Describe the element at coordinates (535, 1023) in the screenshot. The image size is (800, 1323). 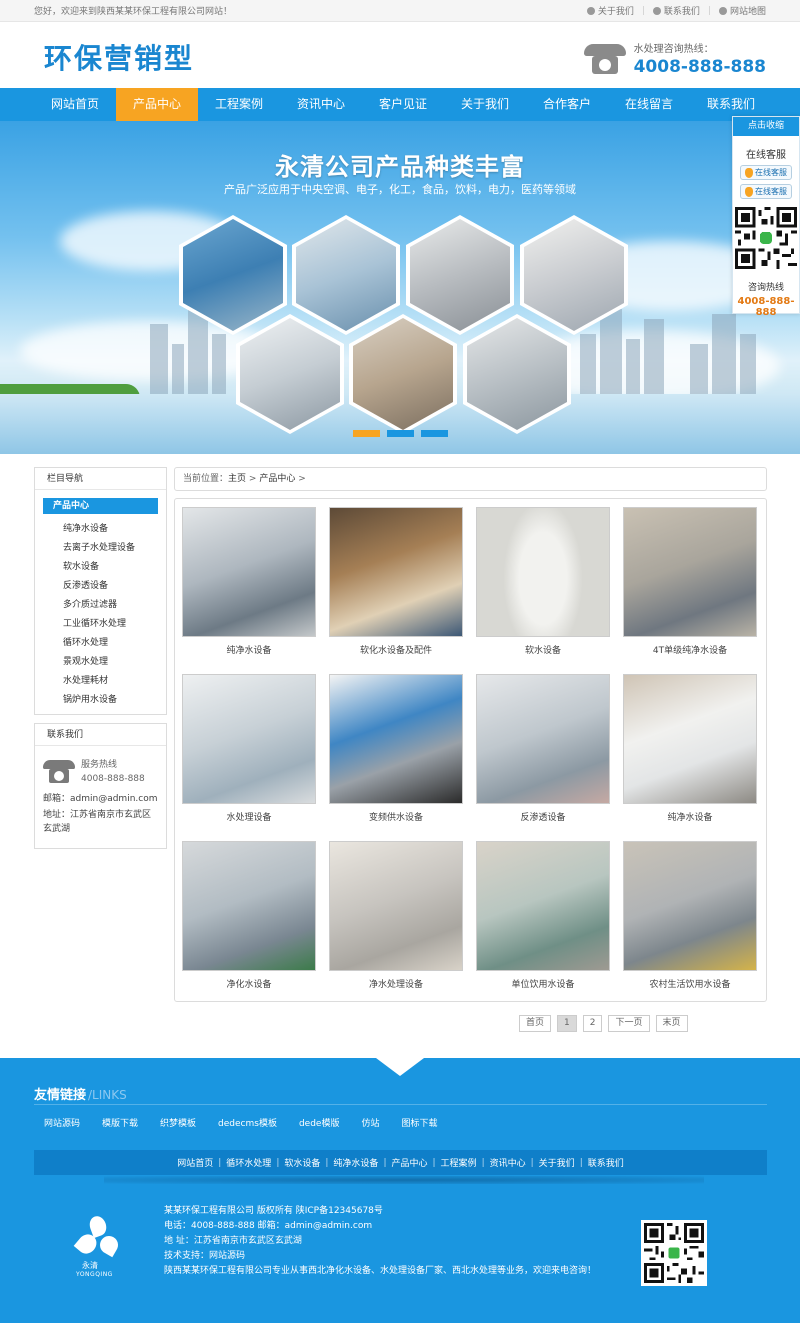
I see `page-first-button: 首页` at that location.